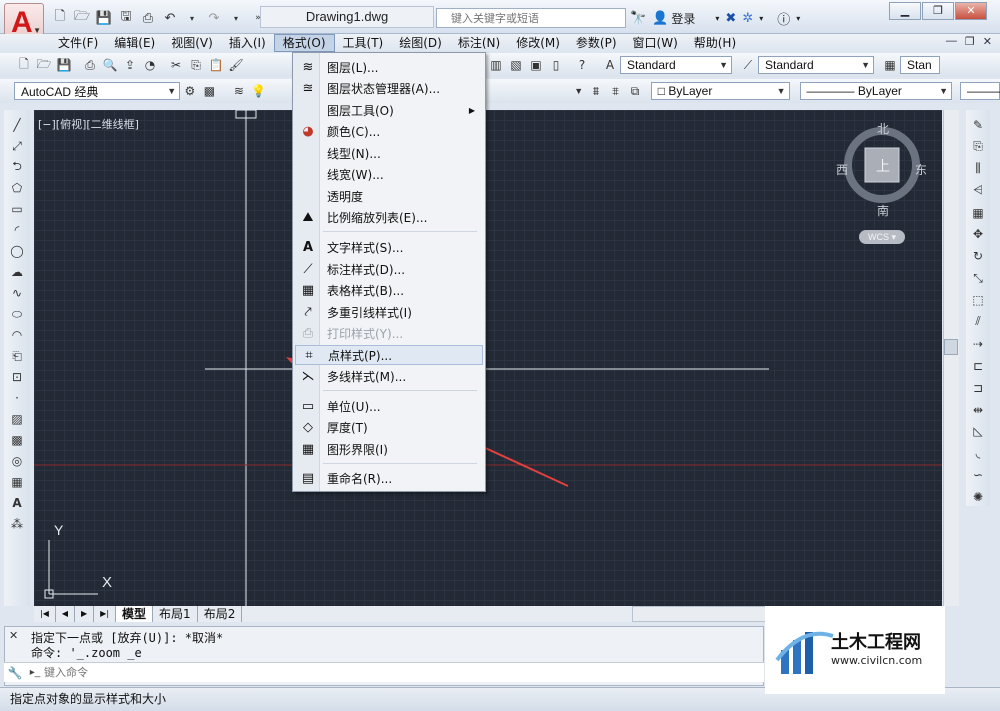  Describe the element at coordinates (66, 614) in the screenshot. I see `tab-nav-prev-icon: ◀` at that location.